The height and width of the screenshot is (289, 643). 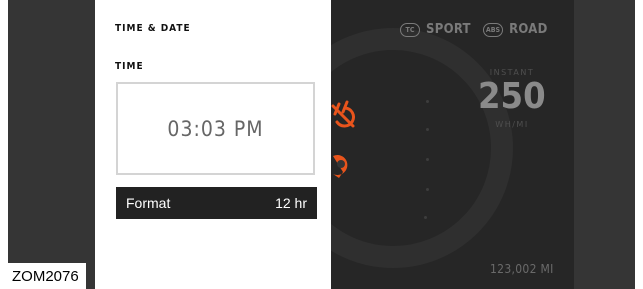 I want to click on riding-mode-row: TC SPORT ABS ROAD, so click(x=477, y=29).